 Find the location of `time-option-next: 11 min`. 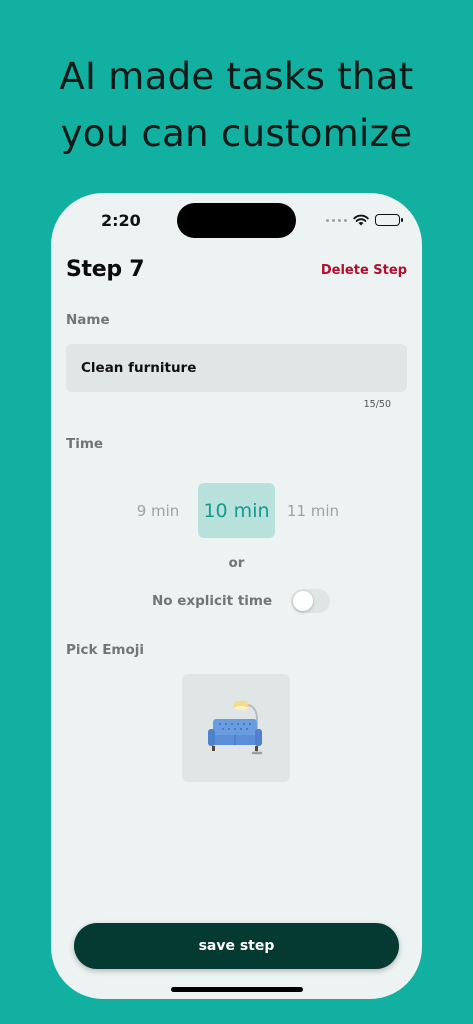

time-option-next: 11 min is located at coordinates (313, 510).